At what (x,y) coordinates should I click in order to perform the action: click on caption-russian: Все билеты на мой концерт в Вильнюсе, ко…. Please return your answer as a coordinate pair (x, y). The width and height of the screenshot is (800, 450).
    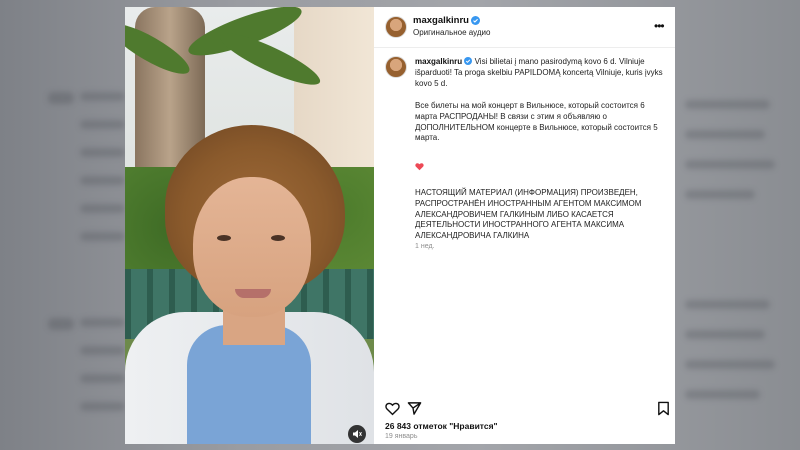
    Looking at the image, I should click on (536, 122).